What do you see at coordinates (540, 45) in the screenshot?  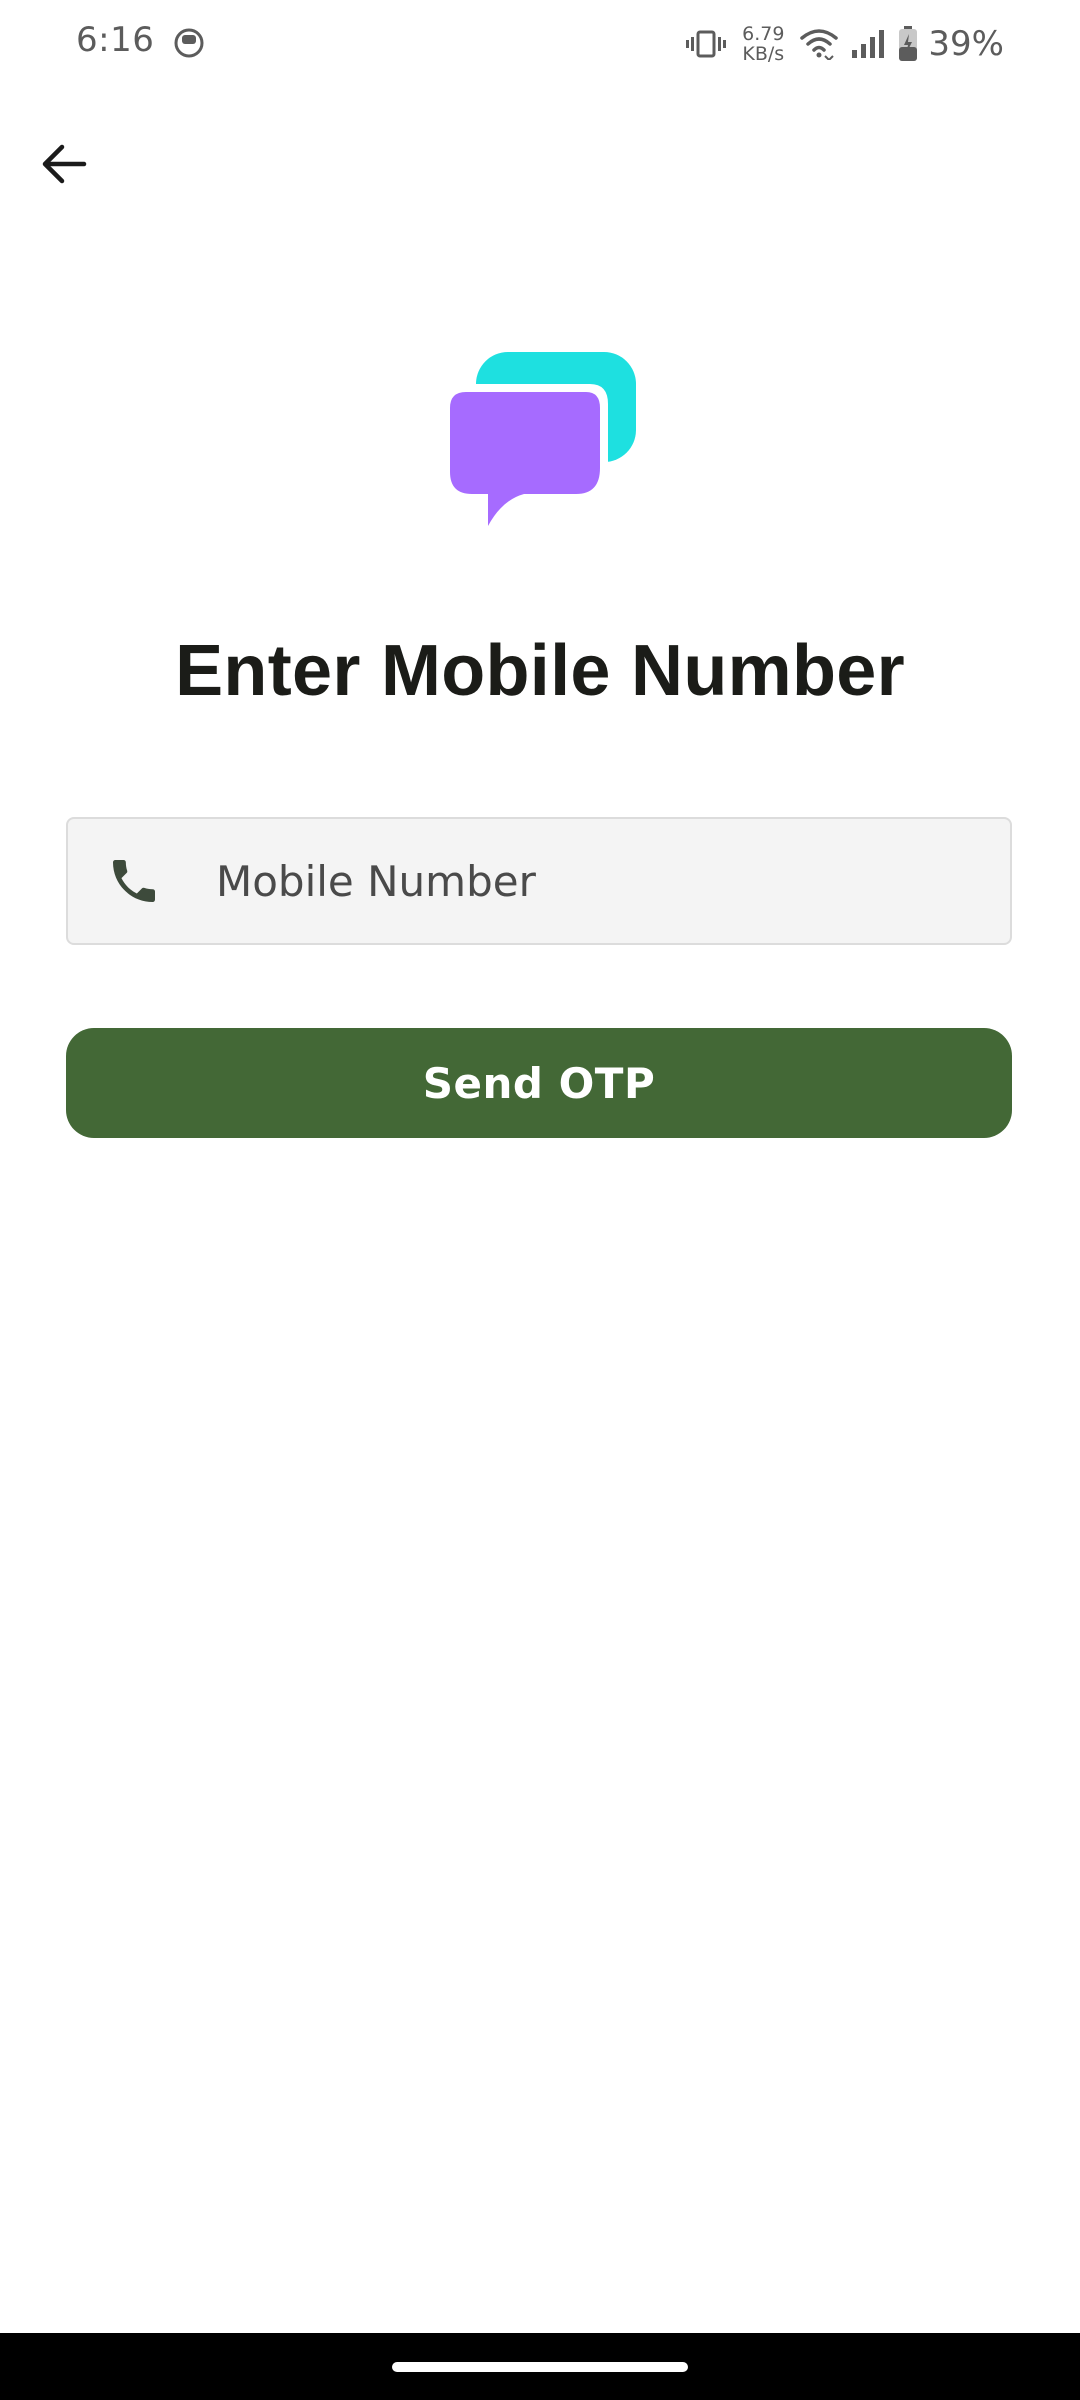 I see `status-bar: 6:16 6.79 KB/s 39%` at bounding box center [540, 45].